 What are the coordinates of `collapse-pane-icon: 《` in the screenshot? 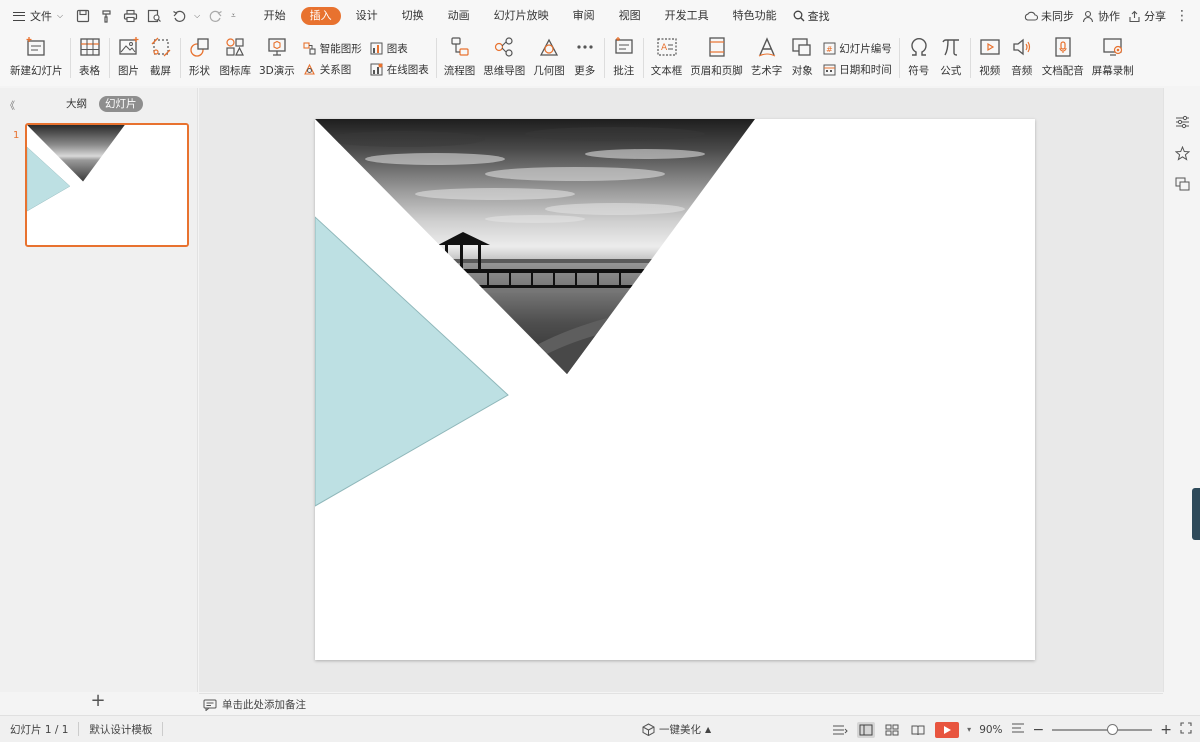 It's located at (10, 104).